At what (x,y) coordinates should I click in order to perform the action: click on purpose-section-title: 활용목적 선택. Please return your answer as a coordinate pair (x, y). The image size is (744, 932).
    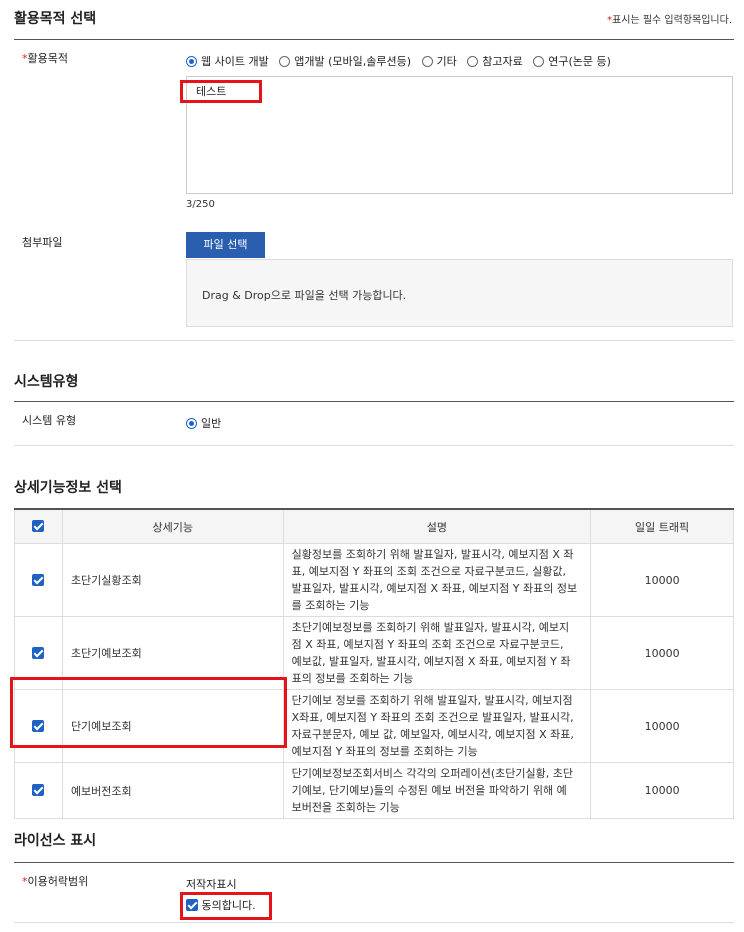
    Looking at the image, I should click on (55, 19).